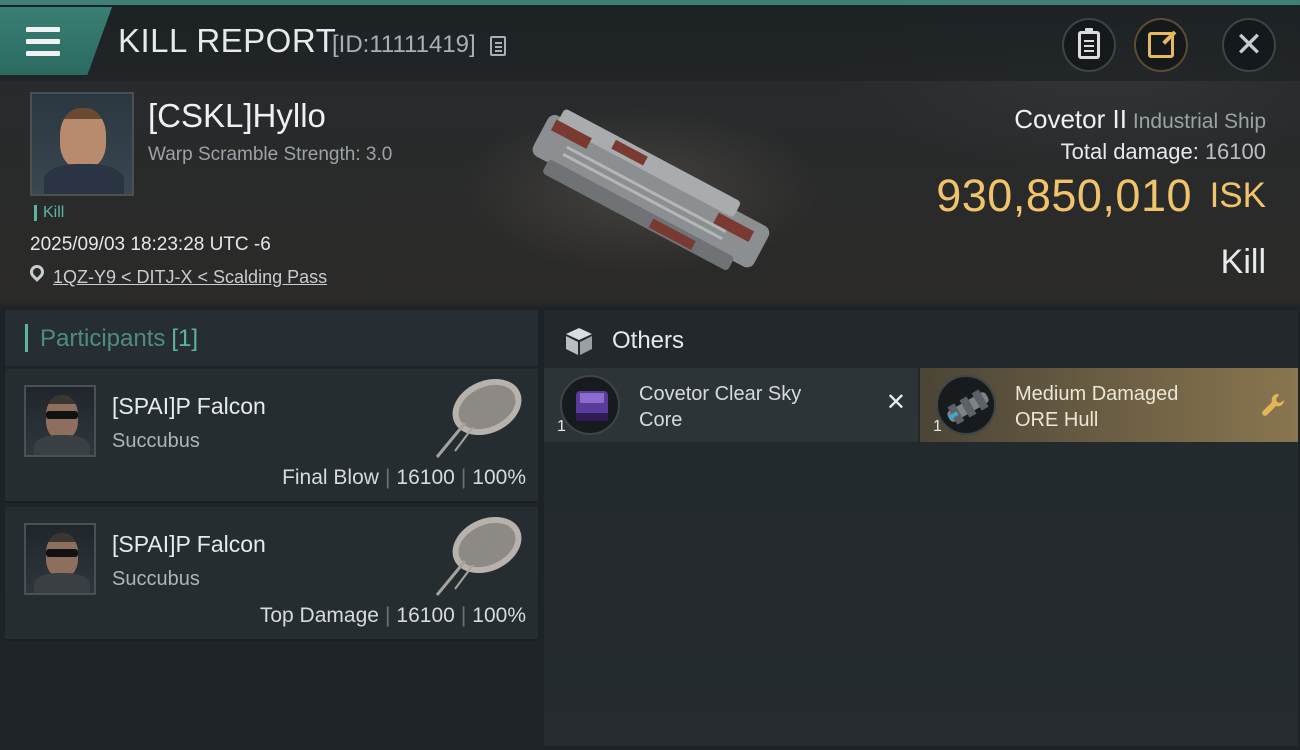 The image size is (1300, 750). What do you see at coordinates (404, 44) in the screenshot?
I see `report-id: [ID:11111419]` at bounding box center [404, 44].